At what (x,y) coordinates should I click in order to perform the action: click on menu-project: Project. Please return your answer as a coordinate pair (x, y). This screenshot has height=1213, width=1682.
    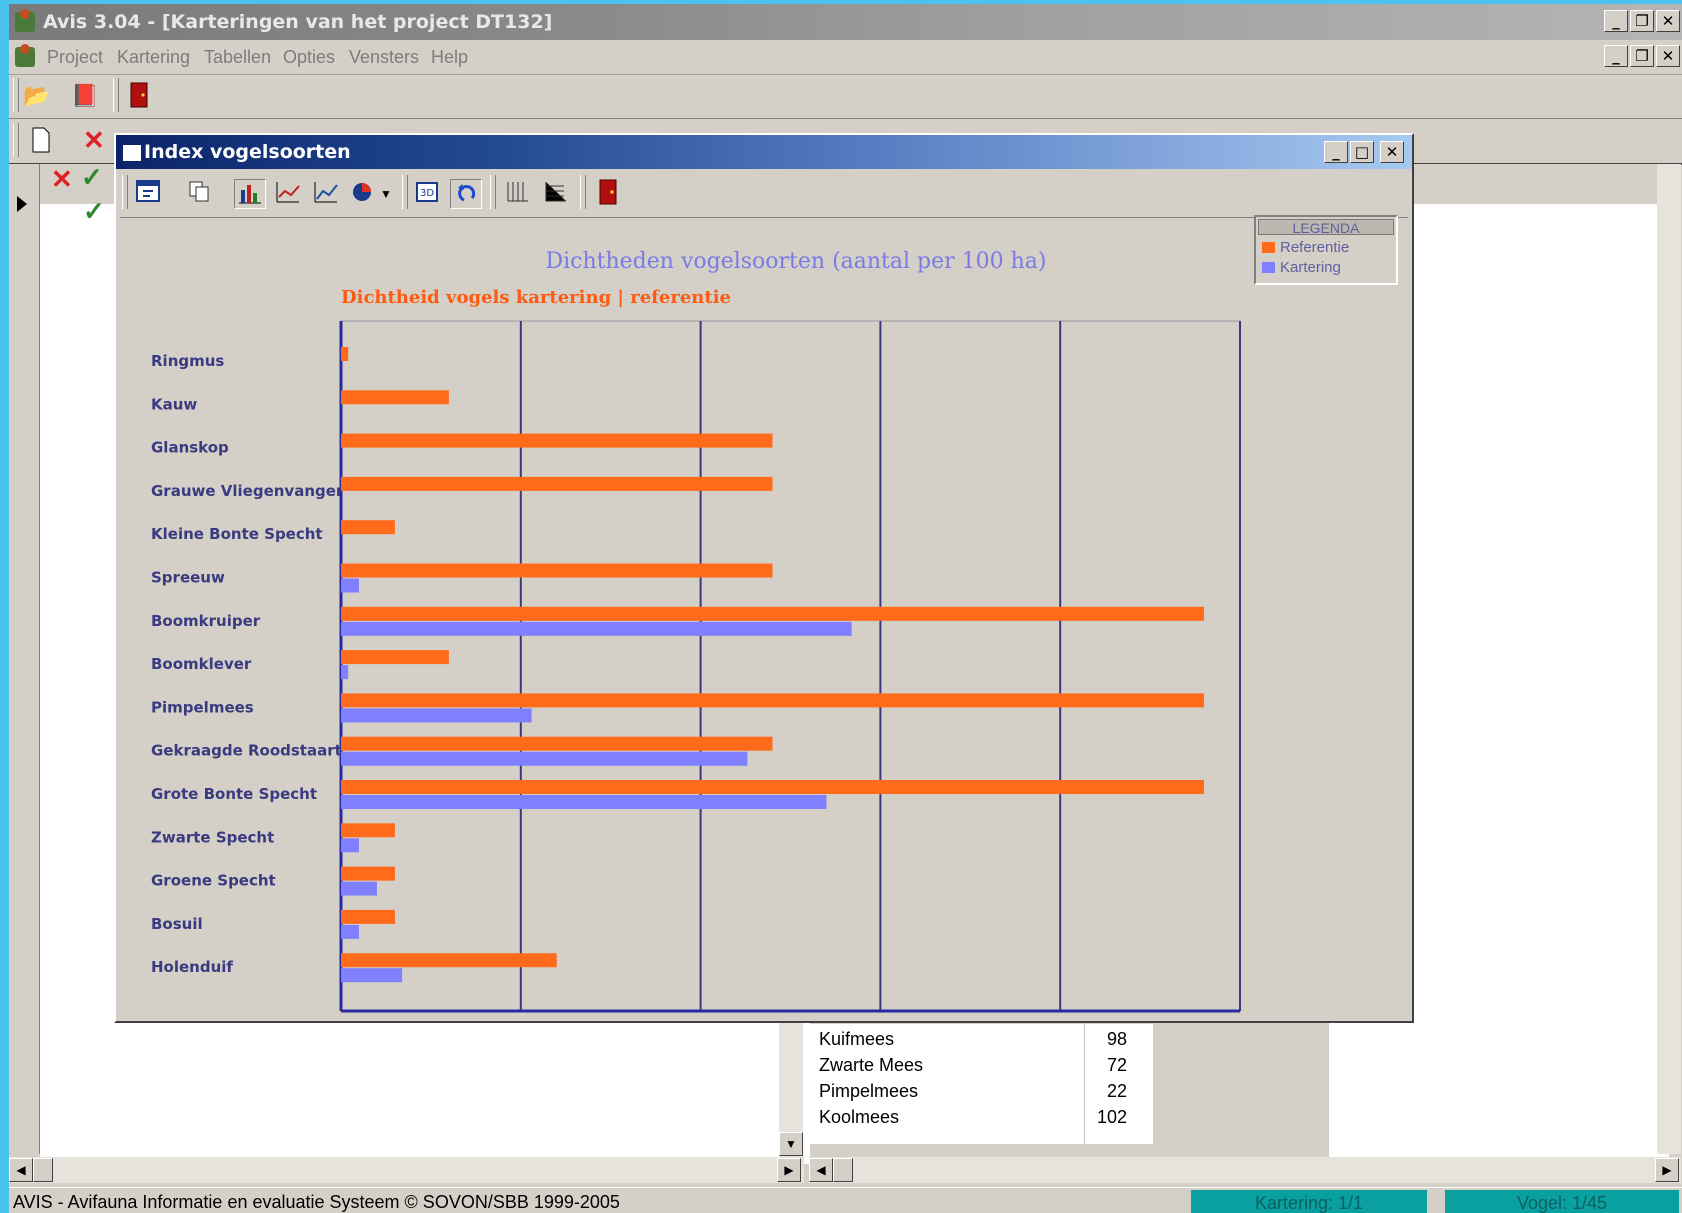
    Looking at the image, I should click on (75, 57).